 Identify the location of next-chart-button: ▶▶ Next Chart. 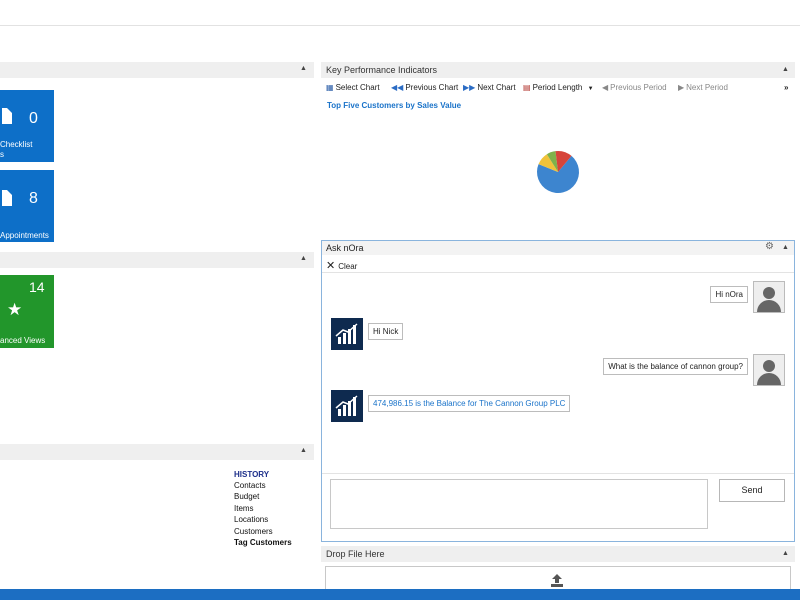
(489, 87).